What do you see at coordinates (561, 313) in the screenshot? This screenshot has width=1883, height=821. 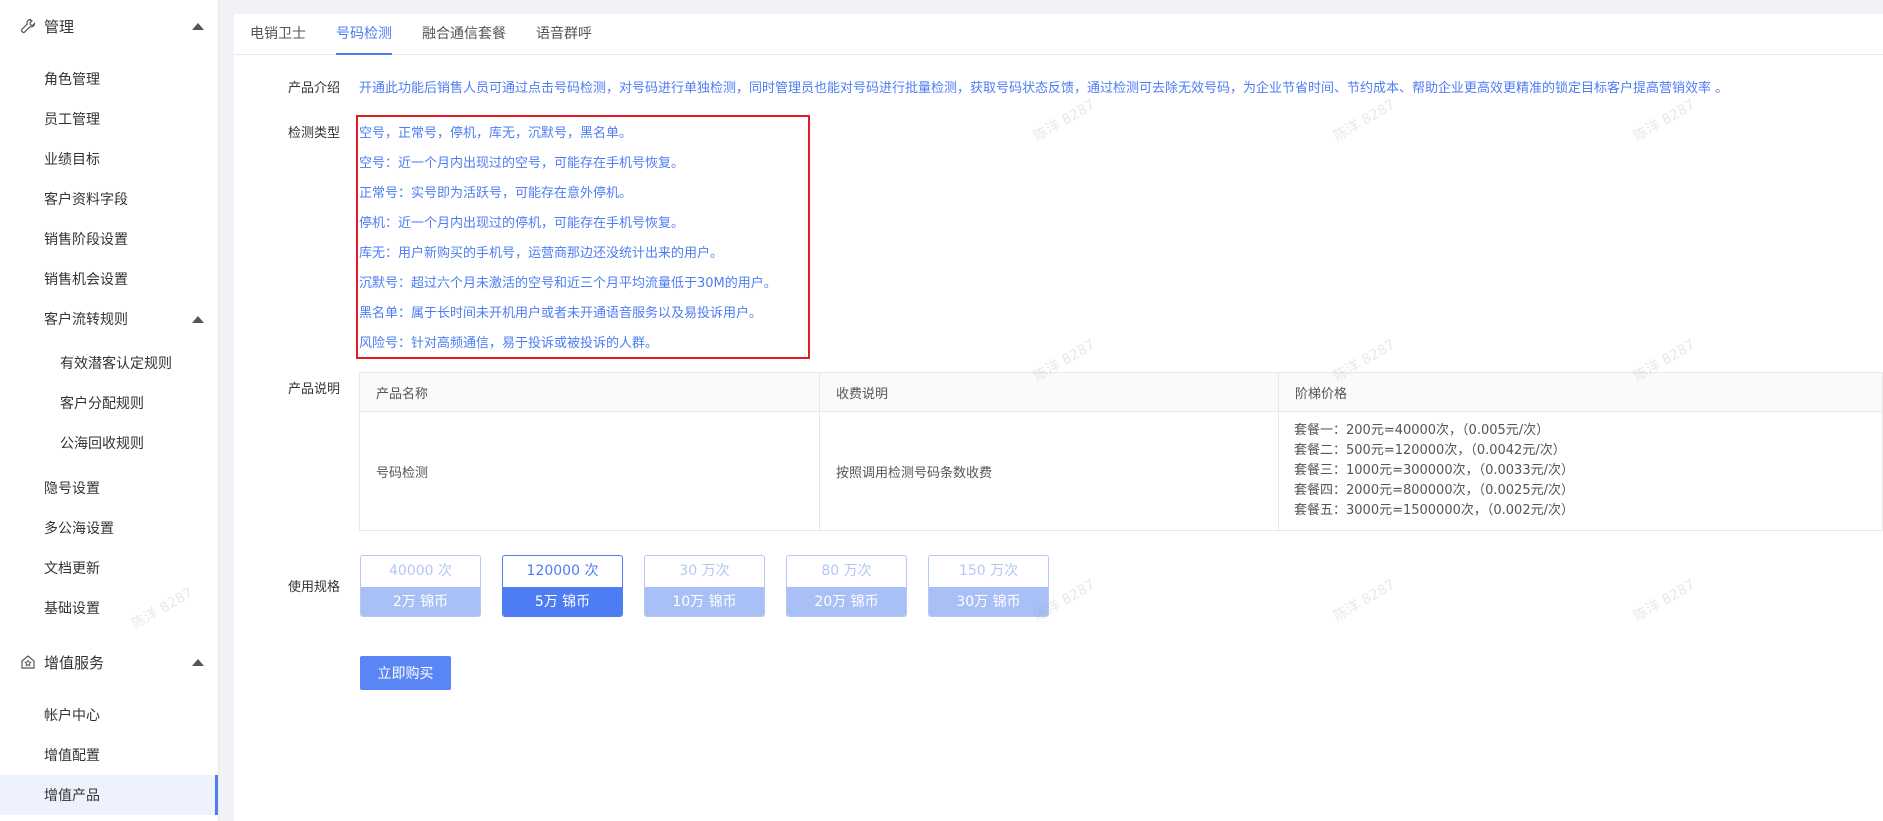 I see `type-line: 黑名单：属于长时间未开机用户或者未开通语音服务以及易投诉用户。` at bounding box center [561, 313].